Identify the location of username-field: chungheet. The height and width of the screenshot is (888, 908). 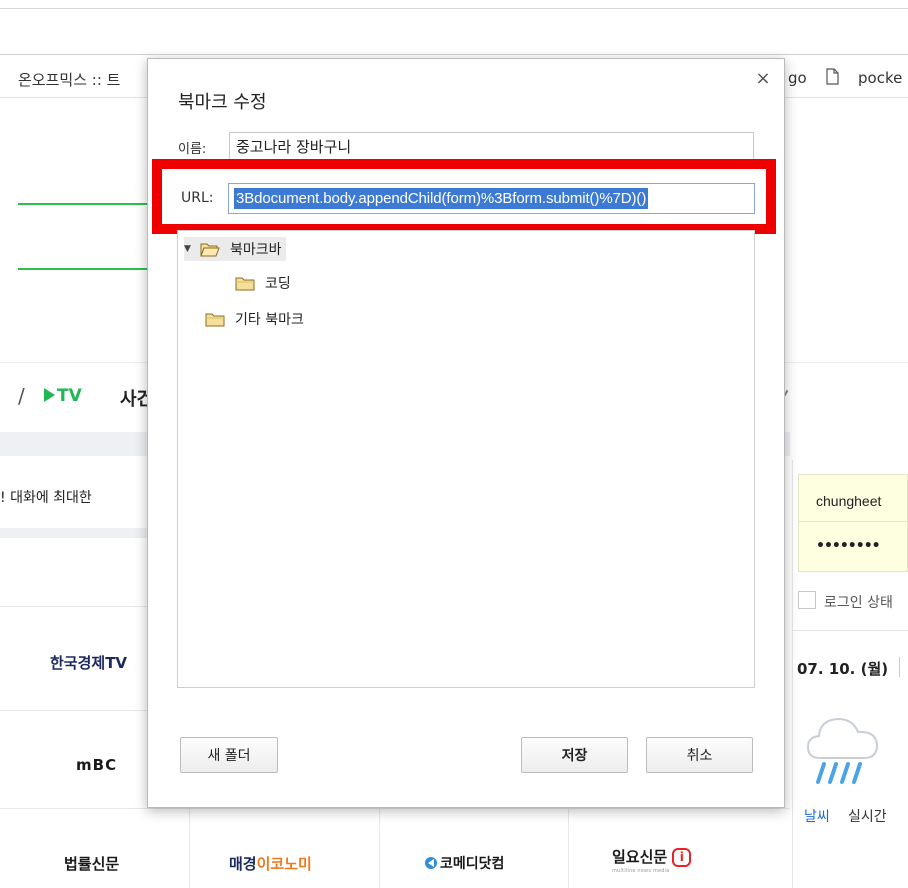
(848, 501).